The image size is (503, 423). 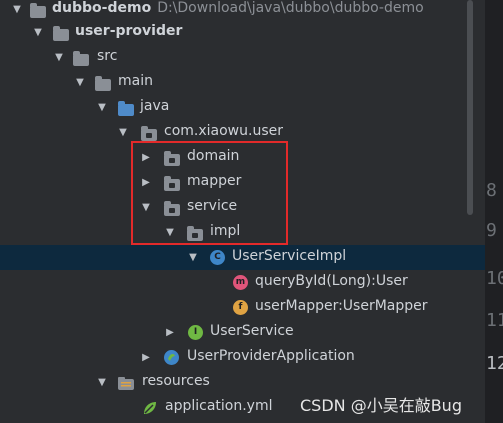 I want to click on yml-label: application.yml, so click(x=219, y=406).